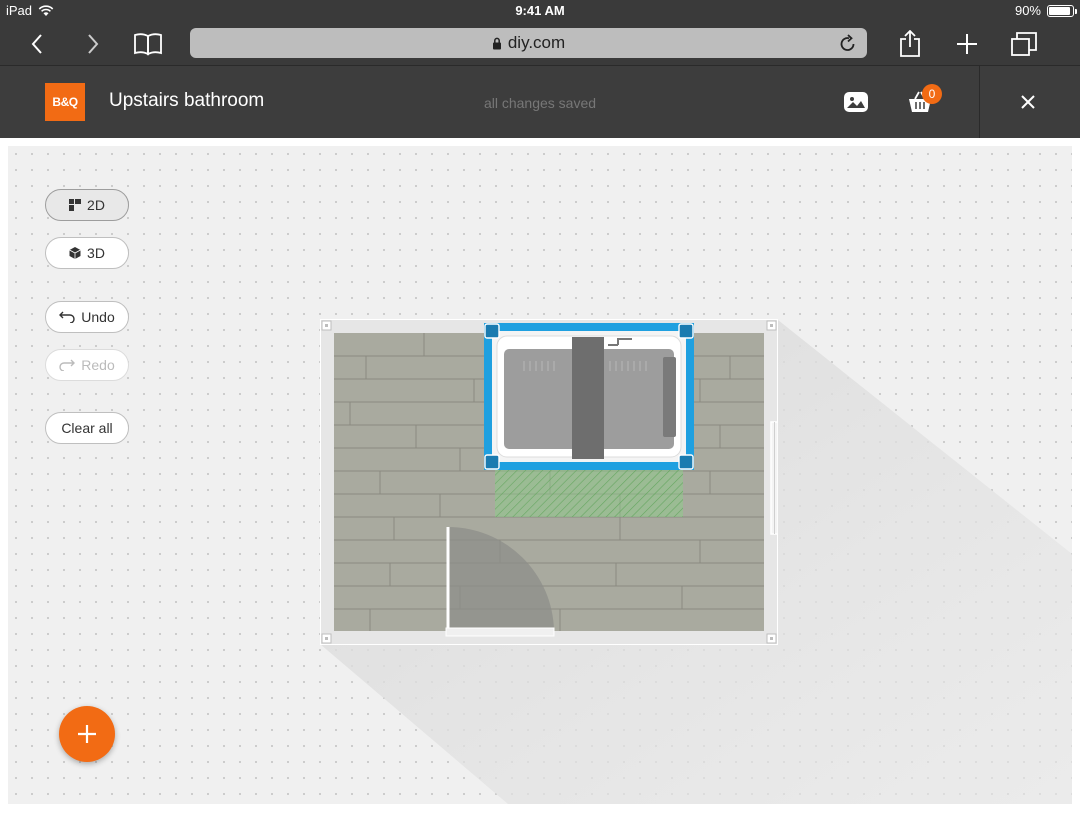 This screenshot has height=813, width=1080. I want to click on battery-icon, so click(1062, 10).